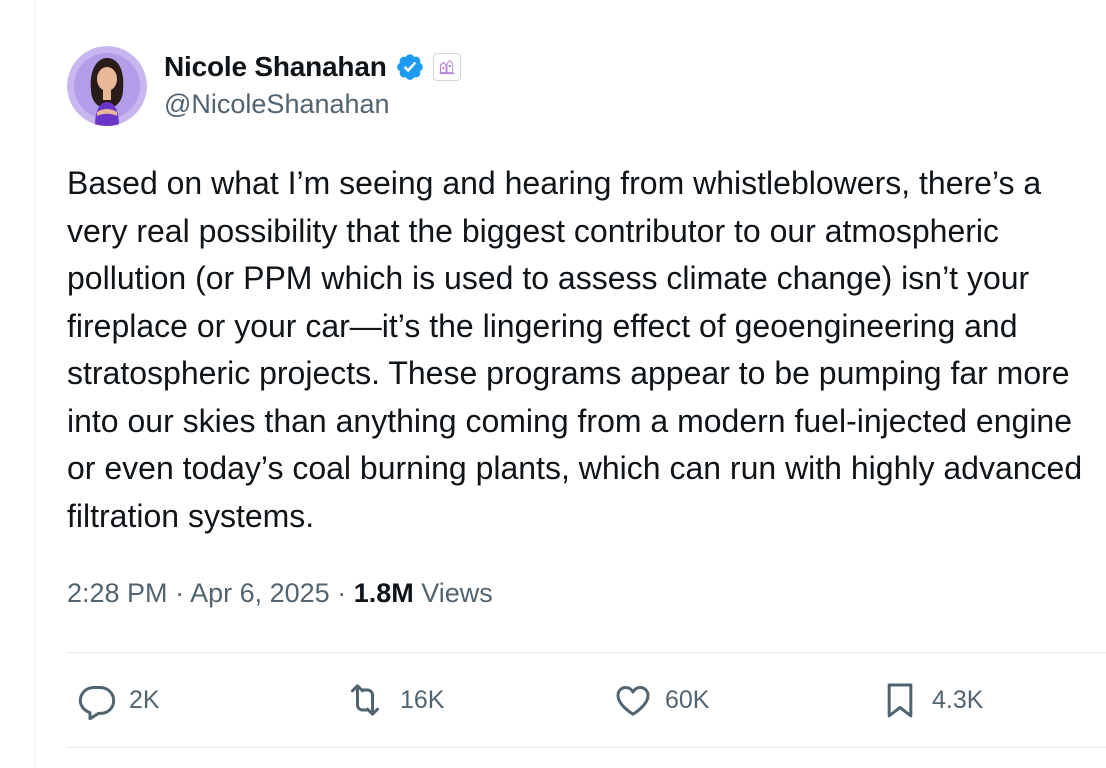 Image resolution: width=1106 pixels, height=768 pixels. Describe the element at coordinates (410, 67) in the screenshot. I see `verified-badge-icon` at that location.